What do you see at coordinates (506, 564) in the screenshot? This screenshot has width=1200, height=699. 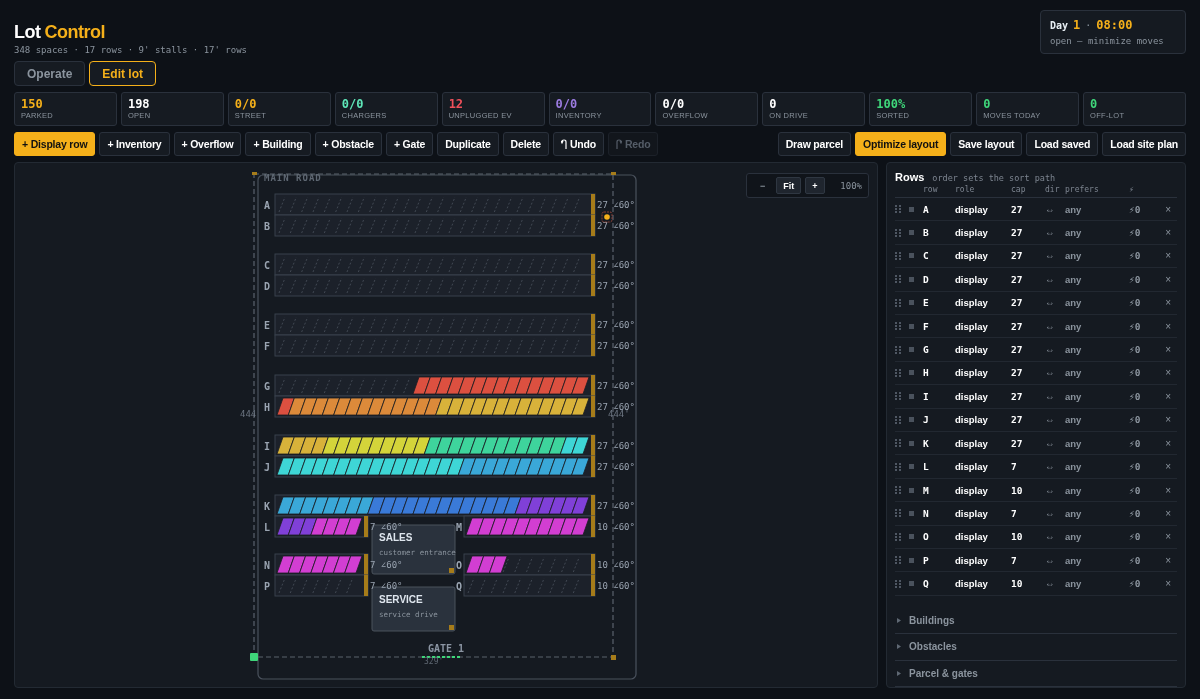 I see `empty-stall` at bounding box center [506, 564].